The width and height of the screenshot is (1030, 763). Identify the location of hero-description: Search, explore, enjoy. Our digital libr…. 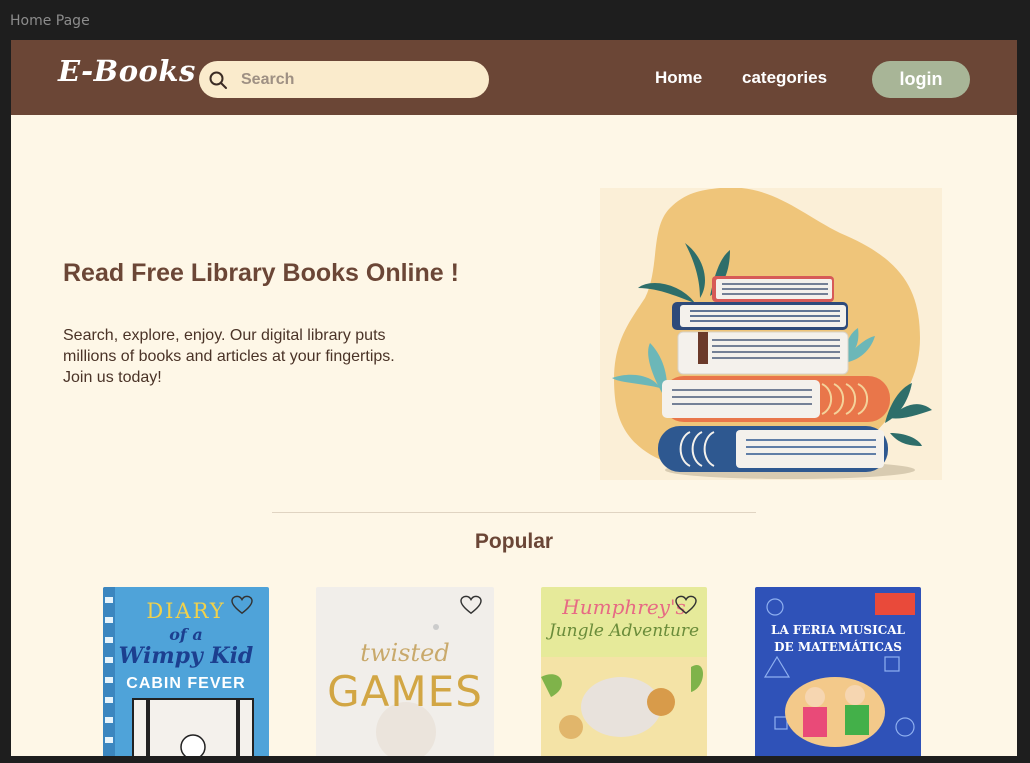
(229, 356).